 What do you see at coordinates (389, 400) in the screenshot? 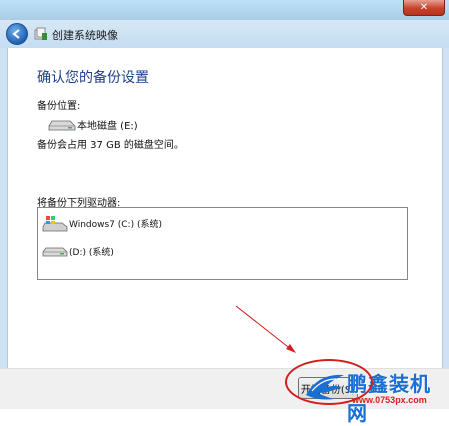
I see `watermark-url: www.0753px.com` at bounding box center [389, 400].